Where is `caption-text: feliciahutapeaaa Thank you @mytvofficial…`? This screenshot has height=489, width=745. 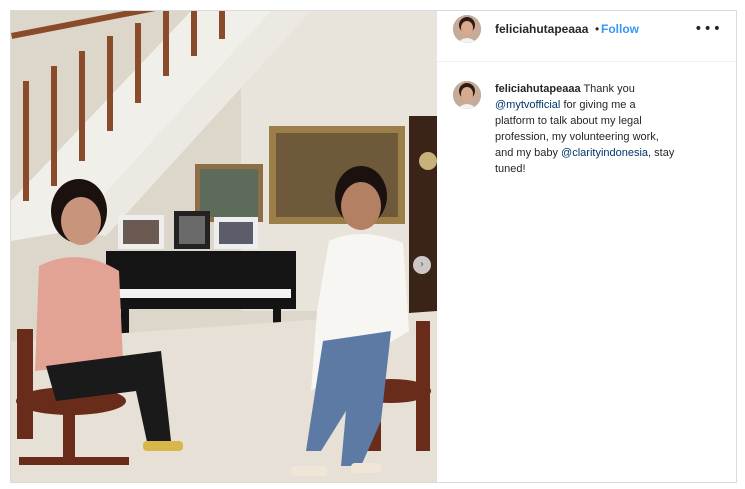 caption-text: feliciahutapeaaa Thank you @mytvofficial… is located at coordinates (585, 129).